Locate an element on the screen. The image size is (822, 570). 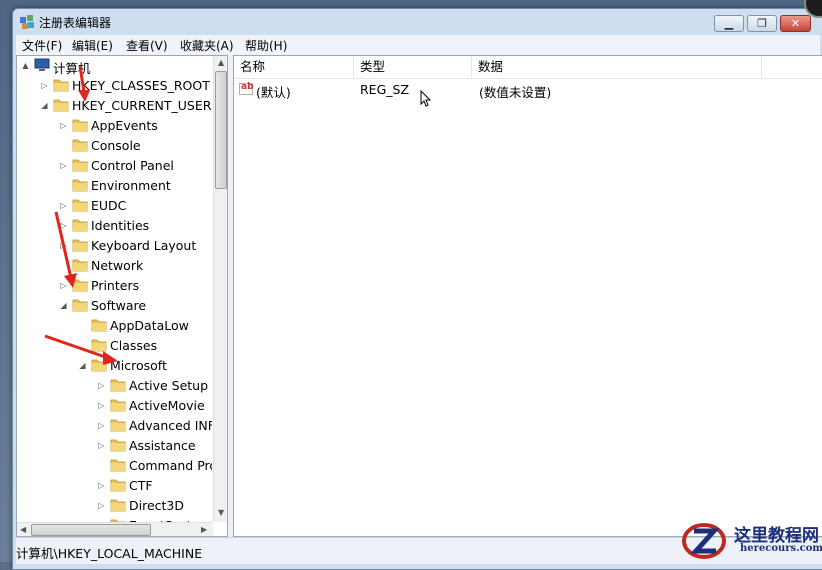
column-header-name: 名称 is located at coordinates (294, 67).